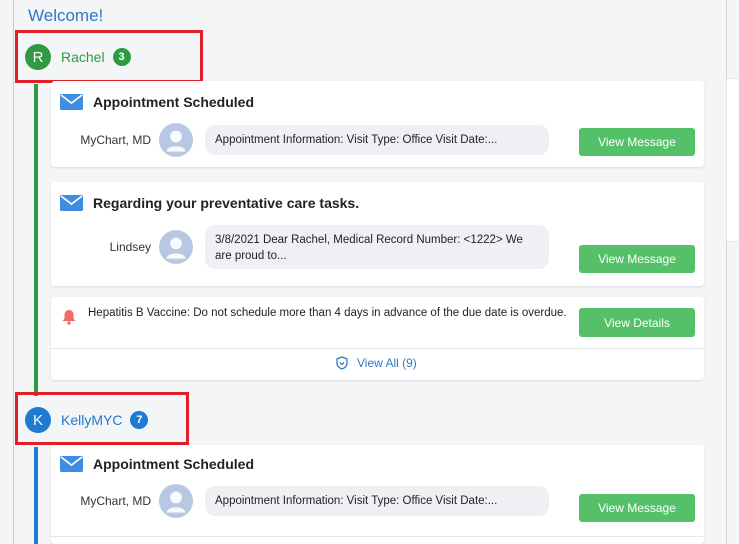 The width and height of the screenshot is (739, 544). Describe the element at coordinates (36, 495) in the screenshot. I see `kelly-timeline` at that location.